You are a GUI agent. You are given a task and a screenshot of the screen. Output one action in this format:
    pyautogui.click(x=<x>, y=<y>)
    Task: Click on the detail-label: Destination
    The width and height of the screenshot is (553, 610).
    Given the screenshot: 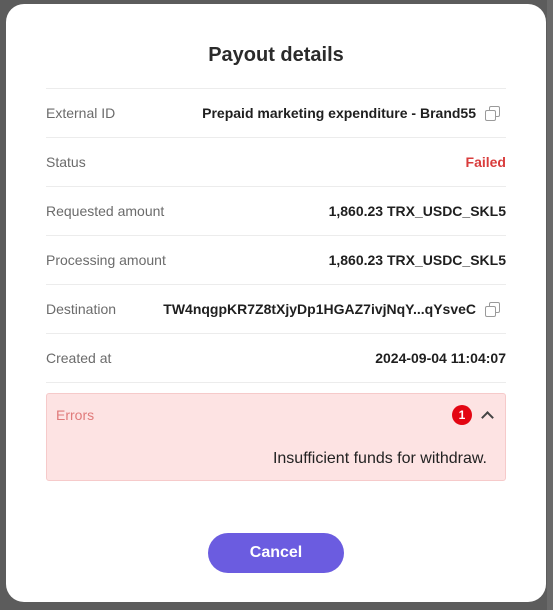 What is the action you would take?
    pyautogui.click(x=81, y=309)
    